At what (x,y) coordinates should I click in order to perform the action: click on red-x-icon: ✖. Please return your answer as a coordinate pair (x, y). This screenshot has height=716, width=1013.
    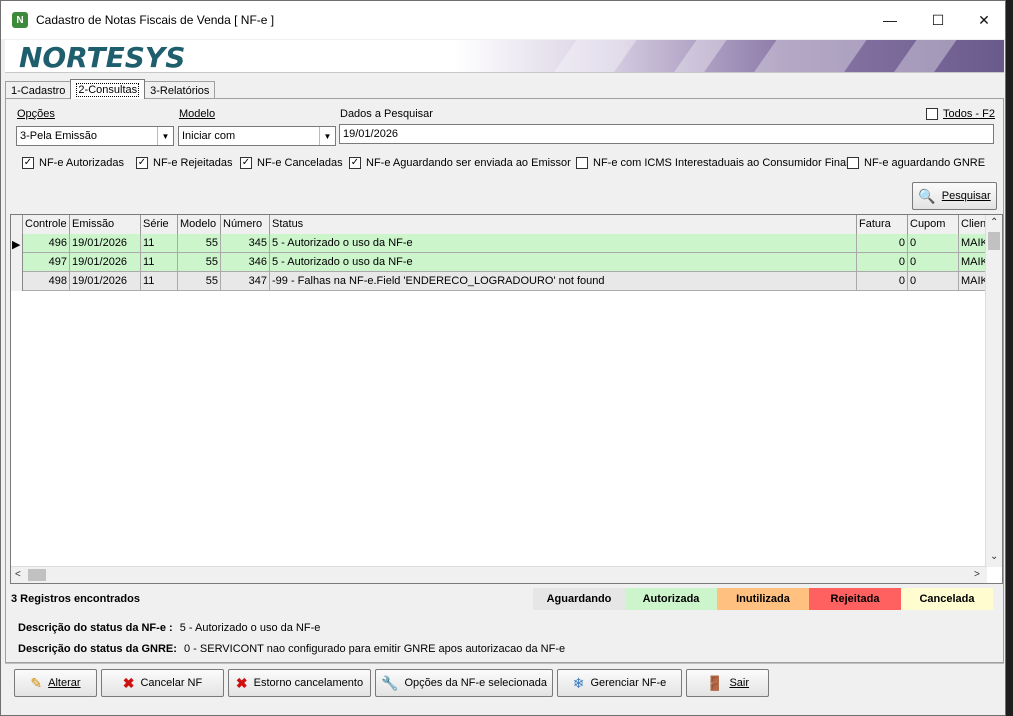
    Looking at the image, I should click on (128, 682).